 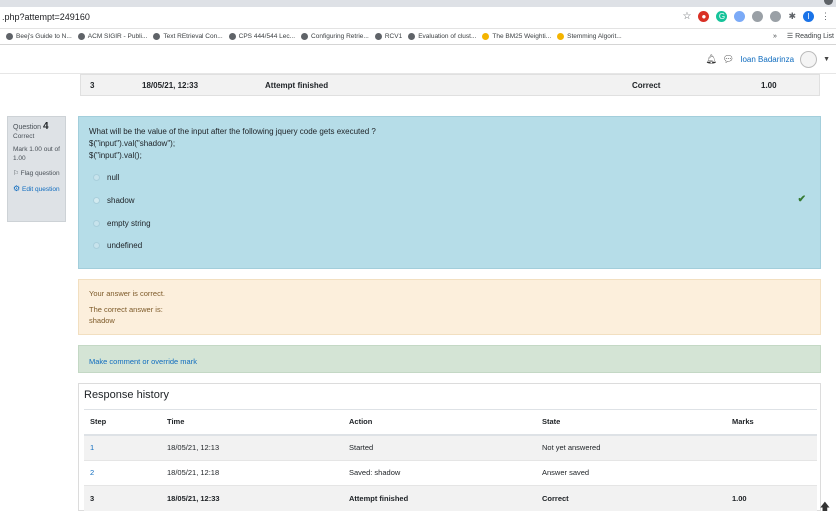 I want to click on table-header-row: Step Time Action State Marks, so click(x=450, y=422).